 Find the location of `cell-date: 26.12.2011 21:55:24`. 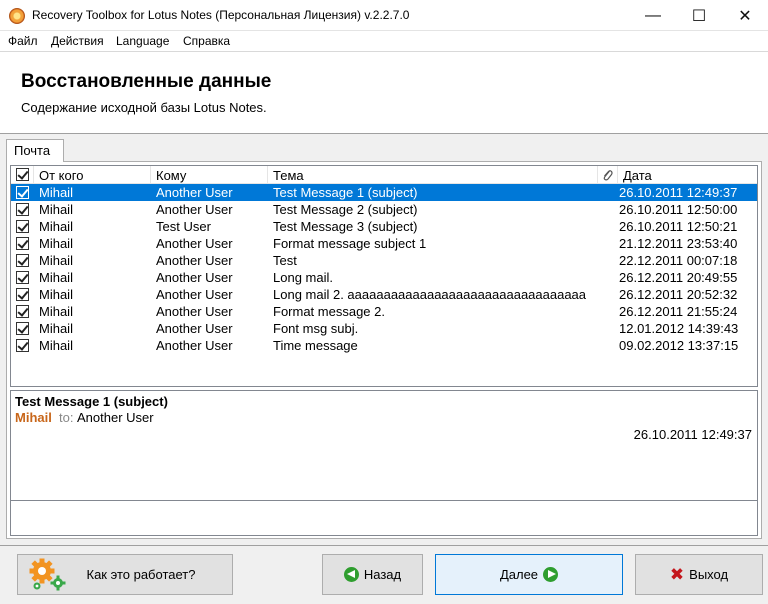

cell-date: 26.12.2011 21:55:24 is located at coordinates (678, 311).